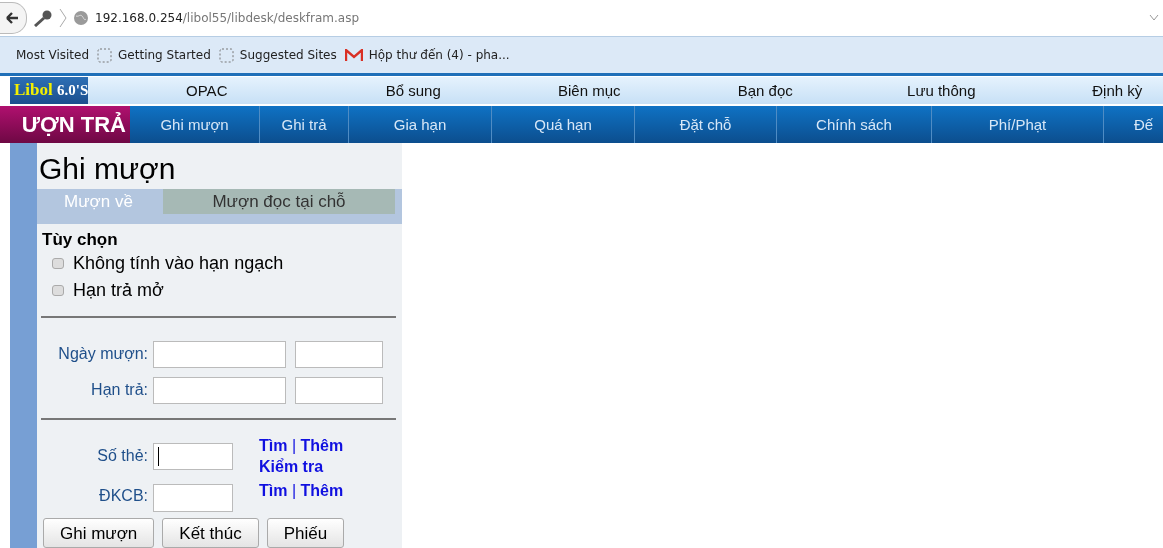 Image resolution: width=1163 pixels, height=548 pixels. I want to click on submenu-item: Gia hạn, so click(420, 124).